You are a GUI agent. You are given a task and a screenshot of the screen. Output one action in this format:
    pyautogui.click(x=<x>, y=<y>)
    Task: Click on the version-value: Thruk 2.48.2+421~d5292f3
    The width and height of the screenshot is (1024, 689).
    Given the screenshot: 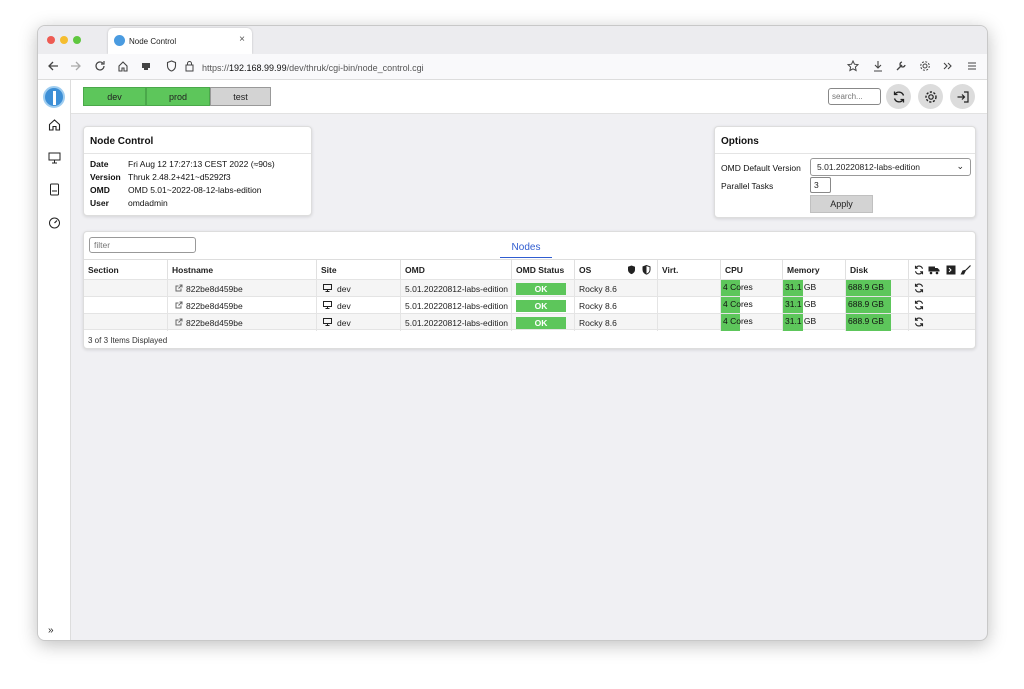 What is the action you would take?
    pyautogui.click(x=179, y=177)
    